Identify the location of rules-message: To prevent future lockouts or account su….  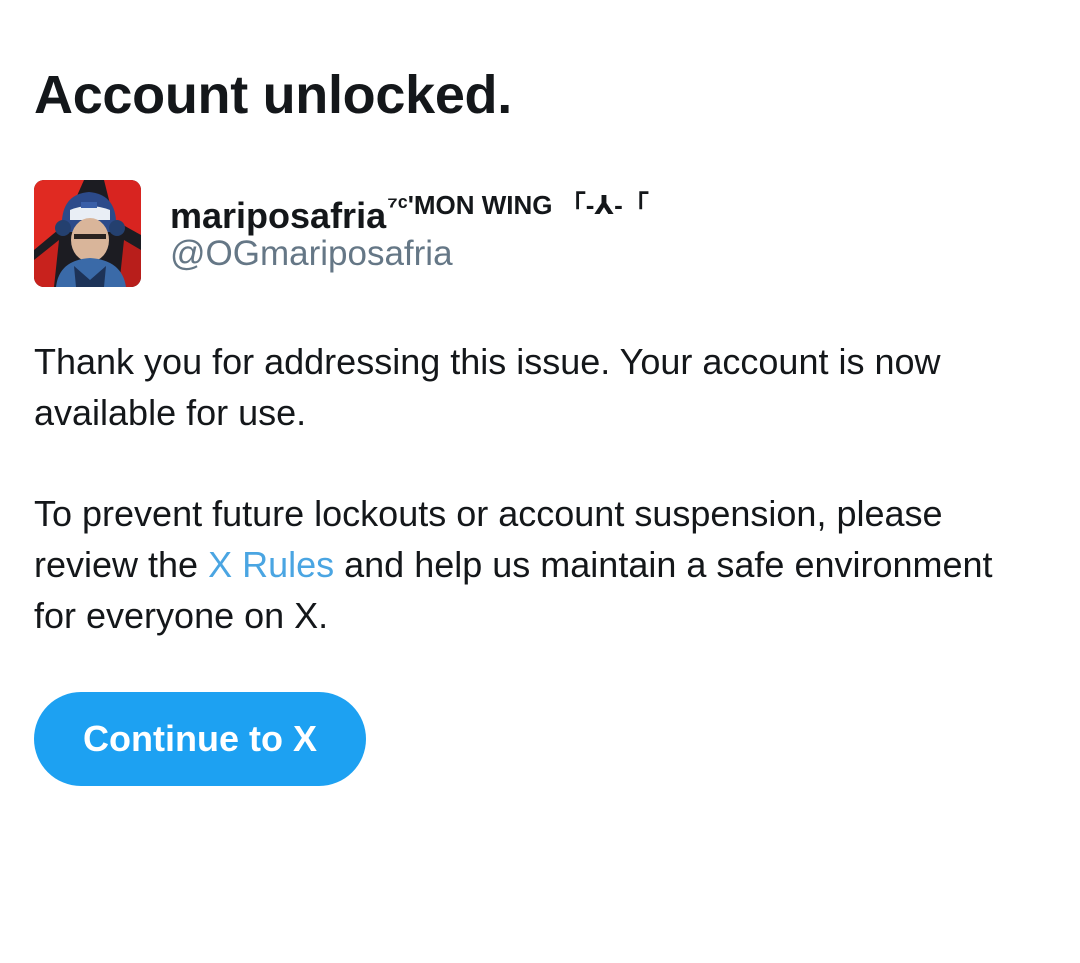
(539, 564).